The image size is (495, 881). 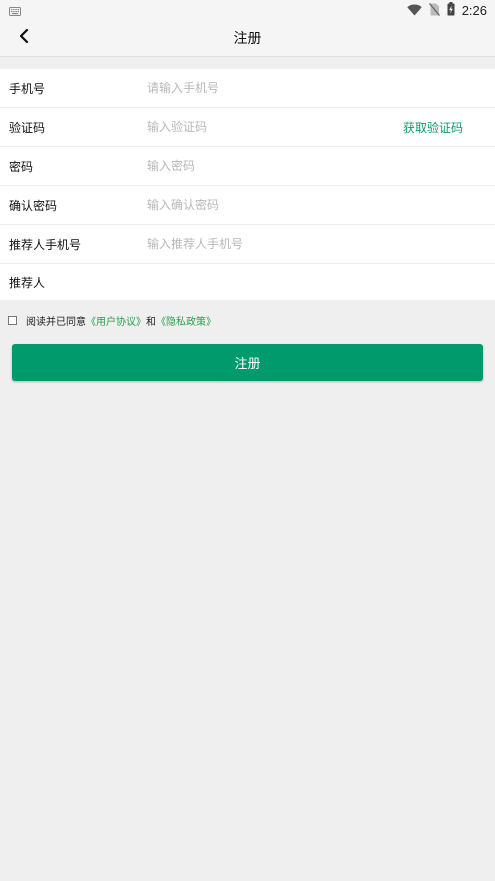 What do you see at coordinates (446, 10) in the screenshot?
I see `status-right: 2:26` at bounding box center [446, 10].